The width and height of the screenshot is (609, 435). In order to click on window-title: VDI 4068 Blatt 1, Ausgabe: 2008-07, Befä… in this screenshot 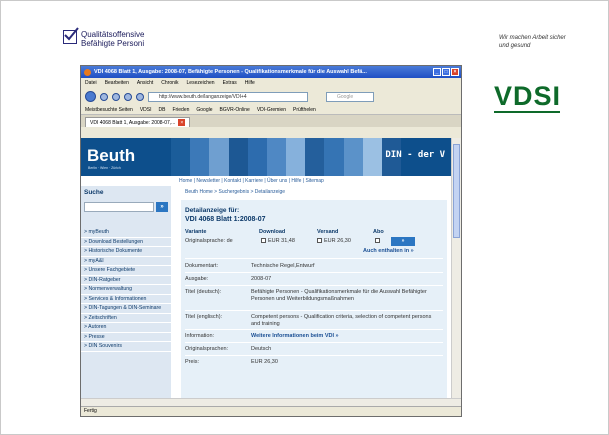, I will do `click(230, 72)`.